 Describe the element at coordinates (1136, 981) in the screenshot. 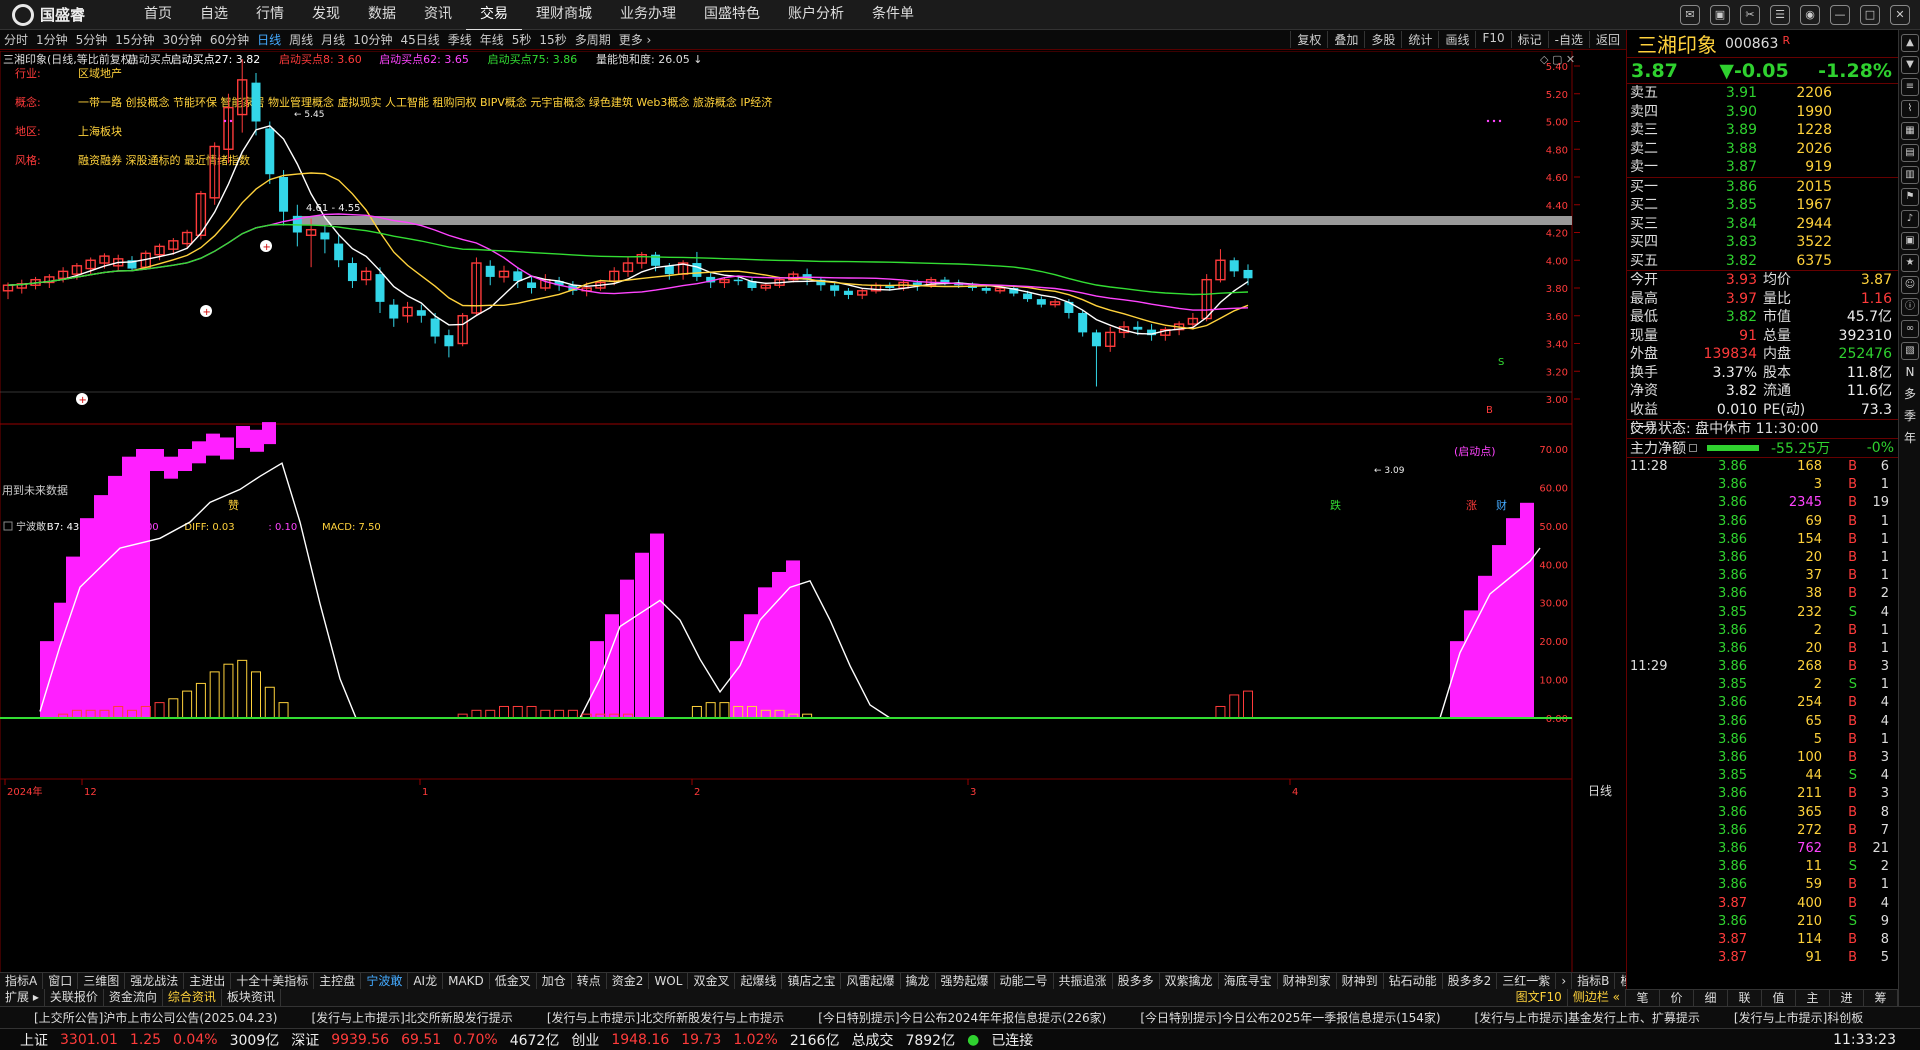

I see `indicator-tab: 股多多` at that location.